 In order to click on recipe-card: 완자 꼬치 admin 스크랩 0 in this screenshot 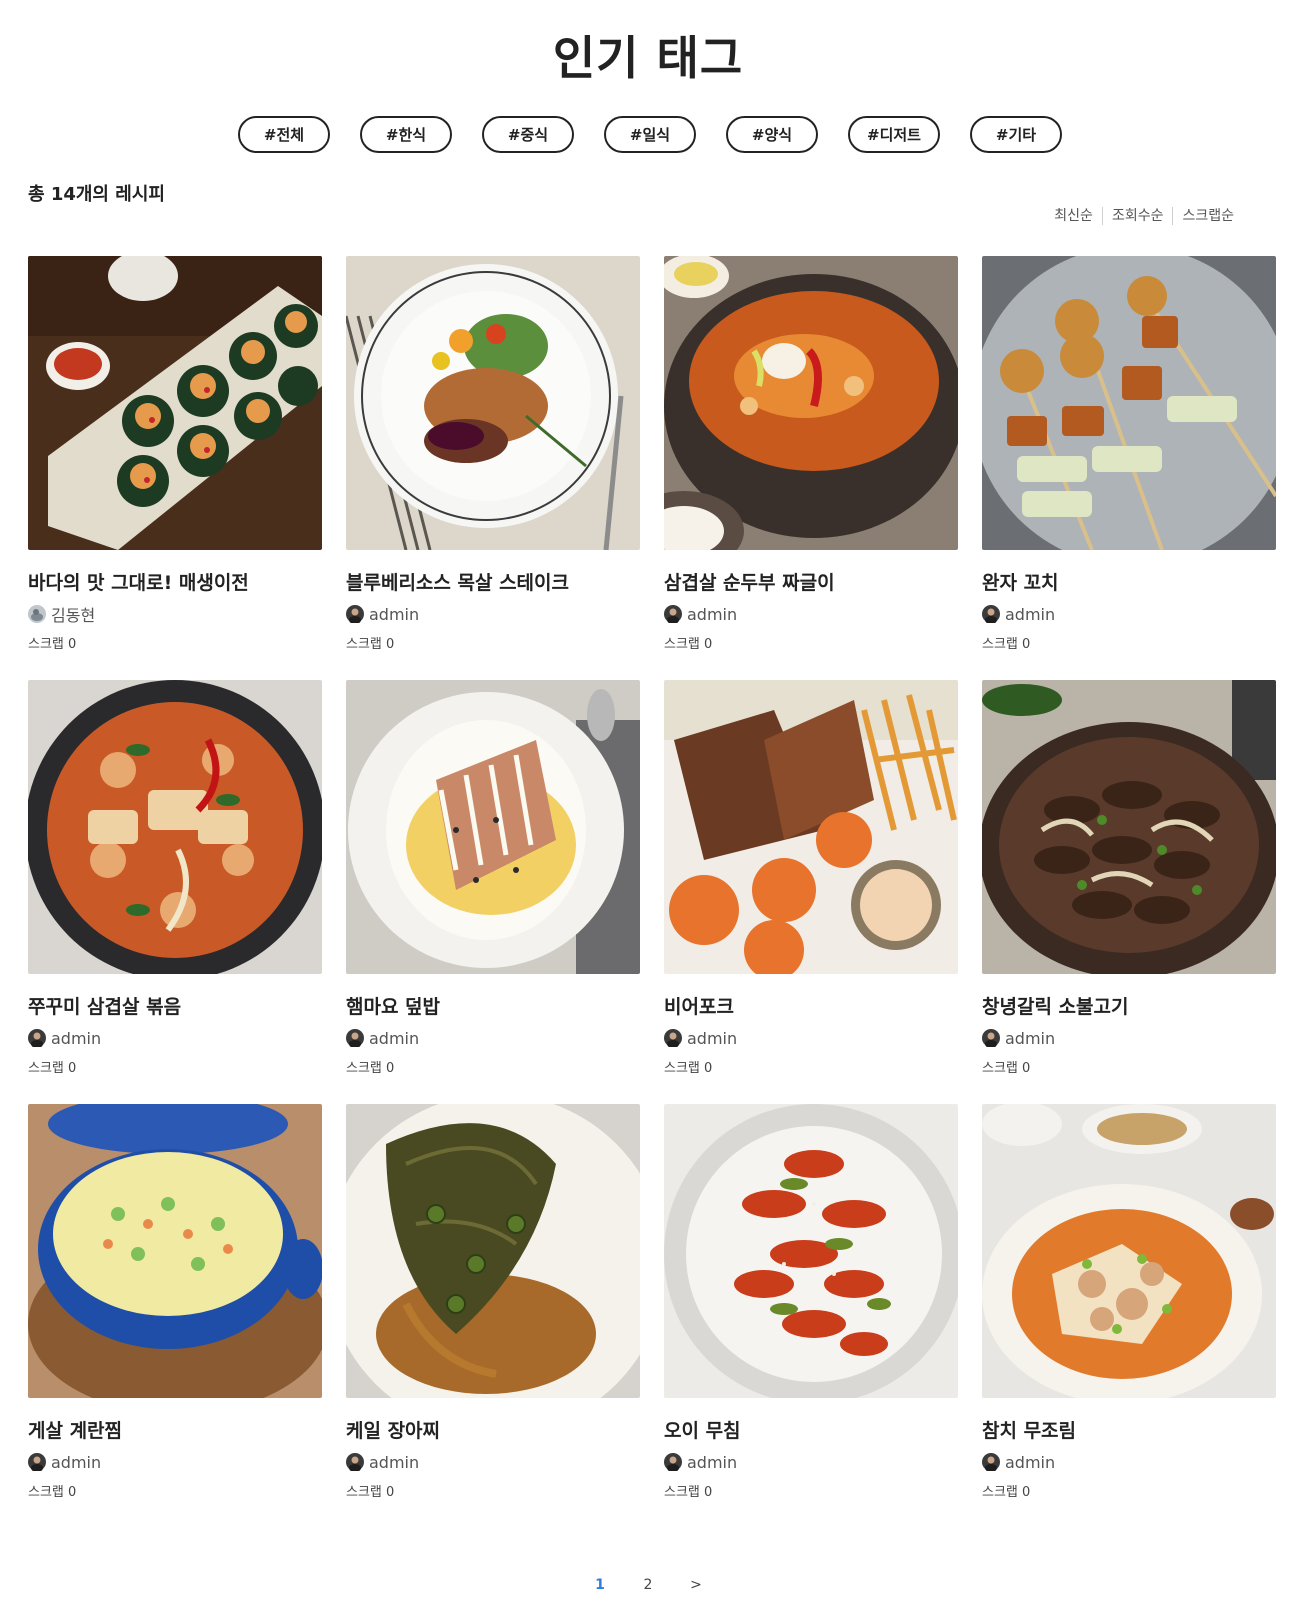, I will do `click(1129, 468)`.